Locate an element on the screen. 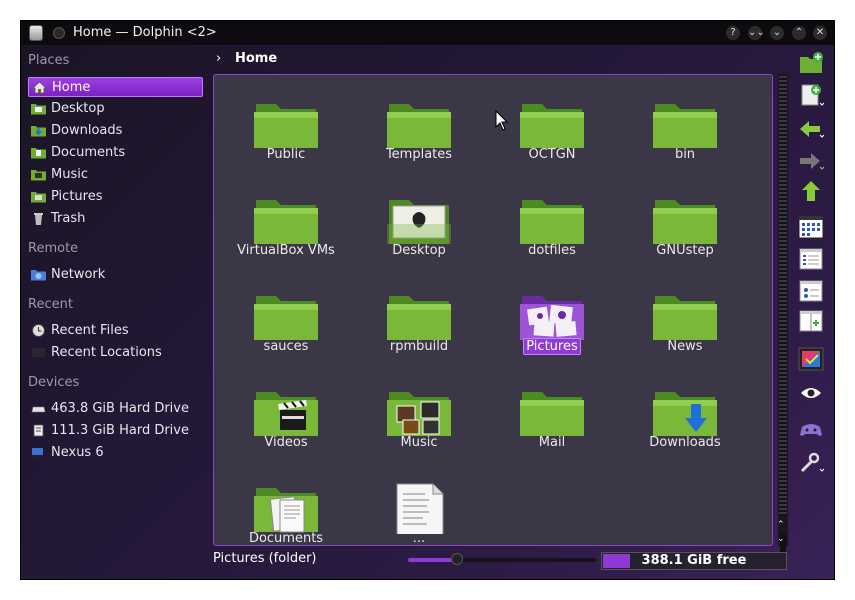 The width and height of the screenshot is (855, 600). folder-bin: bin is located at coordinates (685, 130).